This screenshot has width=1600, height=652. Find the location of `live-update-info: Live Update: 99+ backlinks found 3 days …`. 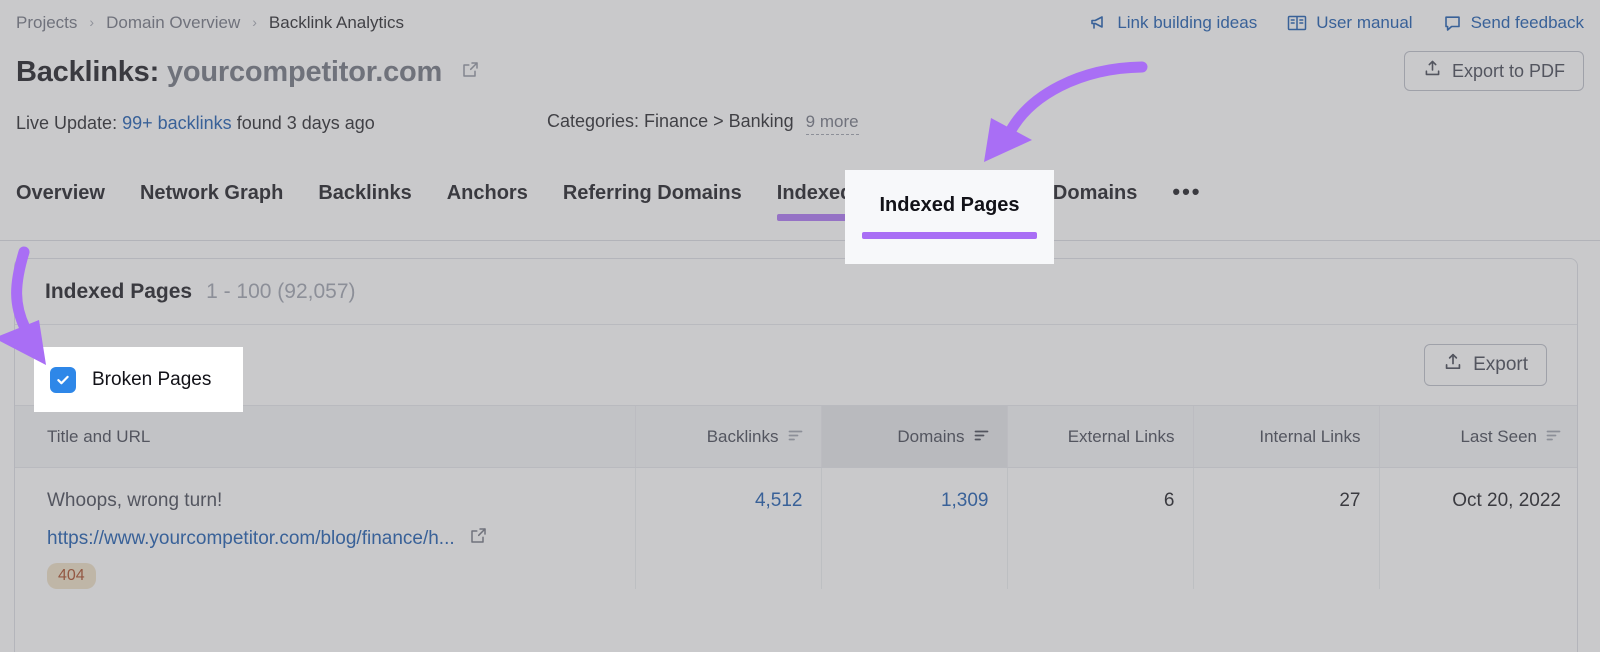

live-update-info: Live Update: 99+ backlinks found 3 days … is located at coordinates (195, 123).